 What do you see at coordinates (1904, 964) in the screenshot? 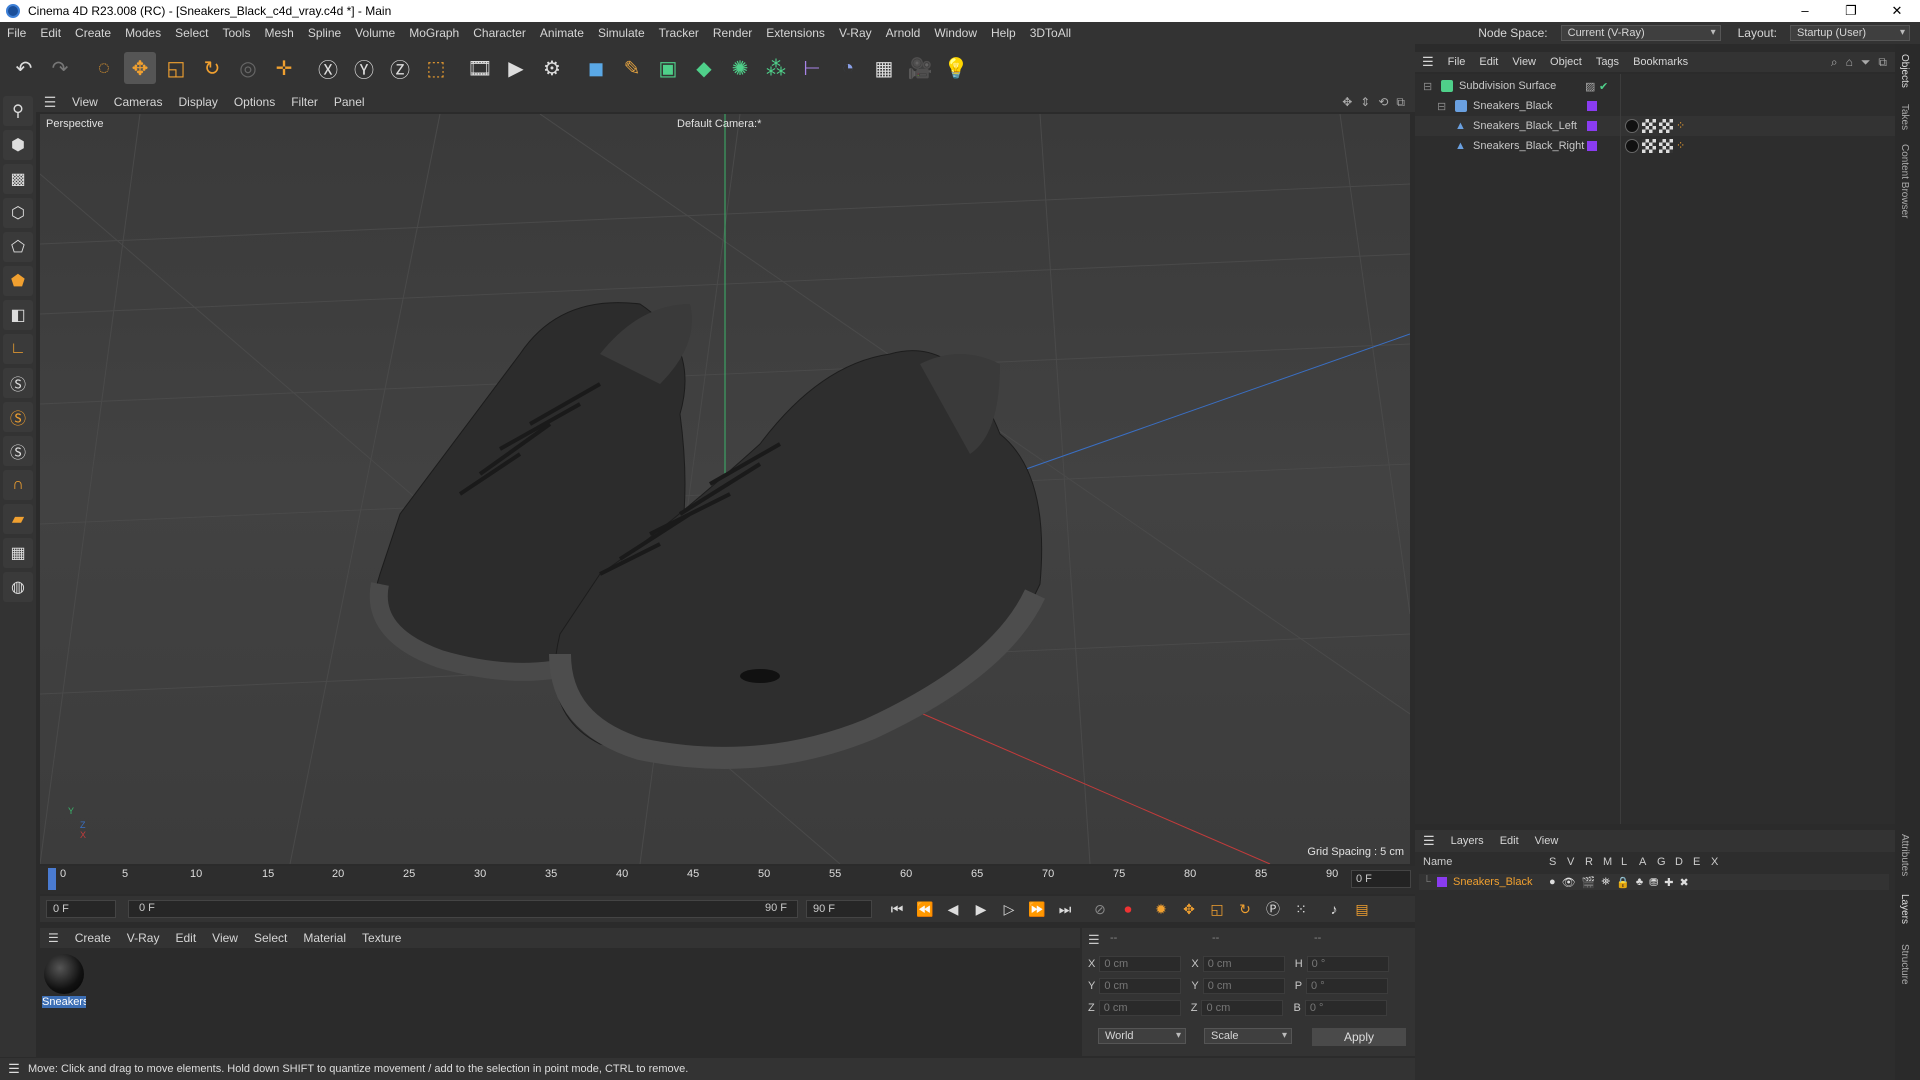
I see `tab-structure: Structure` at bounding box center [1904, 964].